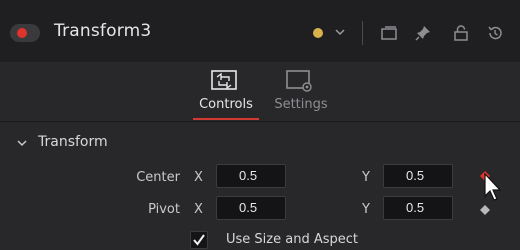  I want to click on controls-icon, so click(224, 80).